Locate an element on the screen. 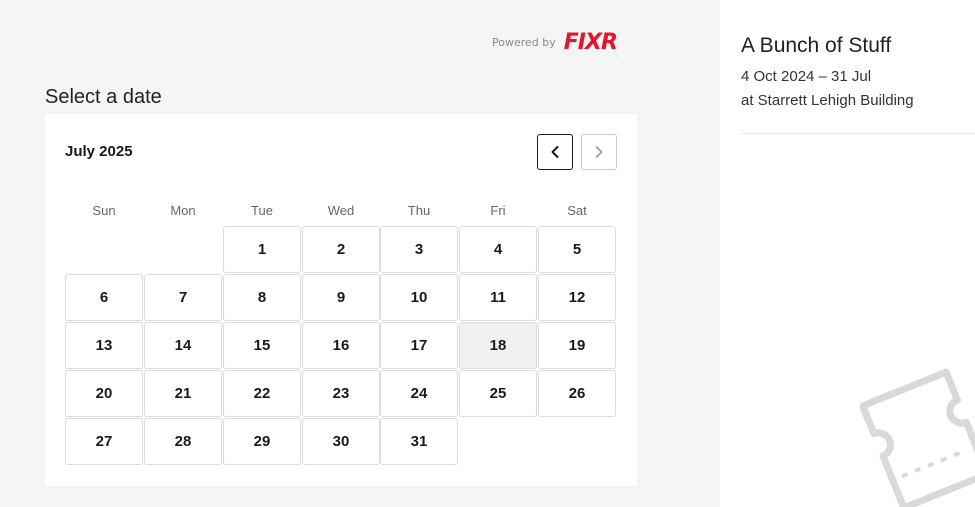  day-cell-9: 9 is located at coordinates (341, 297).